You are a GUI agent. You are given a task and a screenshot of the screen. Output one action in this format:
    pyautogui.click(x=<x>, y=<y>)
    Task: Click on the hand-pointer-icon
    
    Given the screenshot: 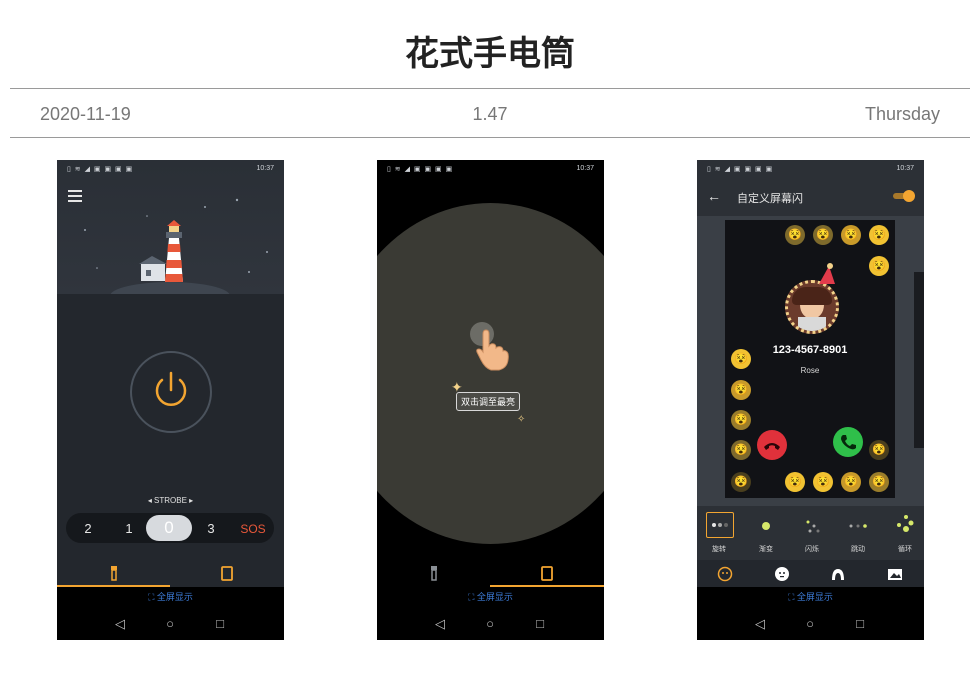 What is the action you would take?
    pyautogui.click(x=492, y=350)
    